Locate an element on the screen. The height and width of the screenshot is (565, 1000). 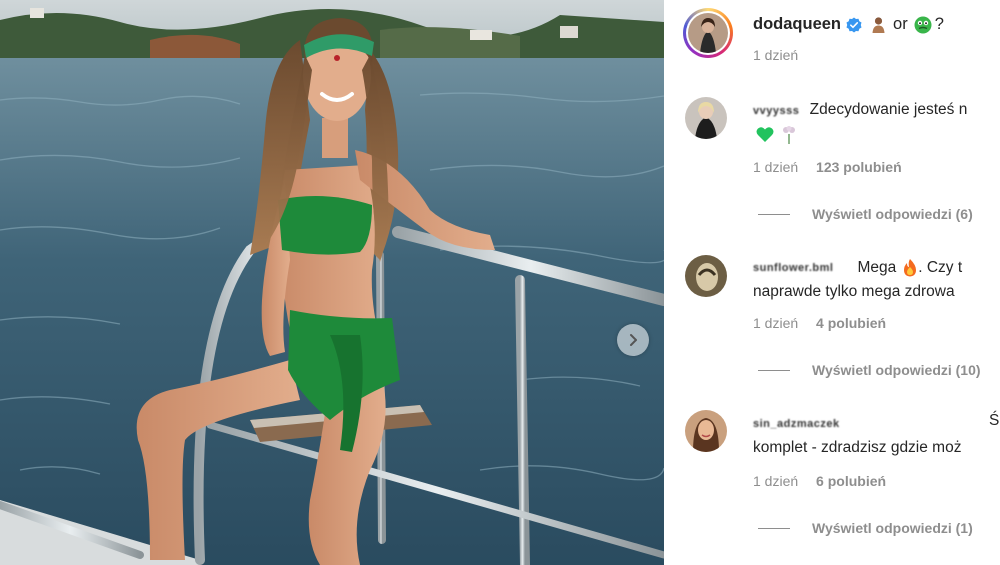
post-time: 1 dzień is located at coordinates (776, 55).